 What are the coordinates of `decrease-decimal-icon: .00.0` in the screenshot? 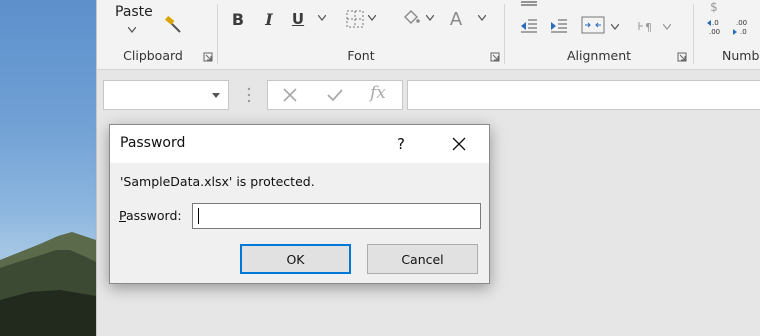 It's located at (741, 27).